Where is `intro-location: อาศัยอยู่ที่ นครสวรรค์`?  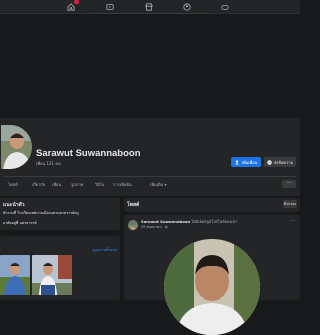 intro-location: อาศัยอยู่ที่ นครสวรรค์ is located at coordinates (20, 223).